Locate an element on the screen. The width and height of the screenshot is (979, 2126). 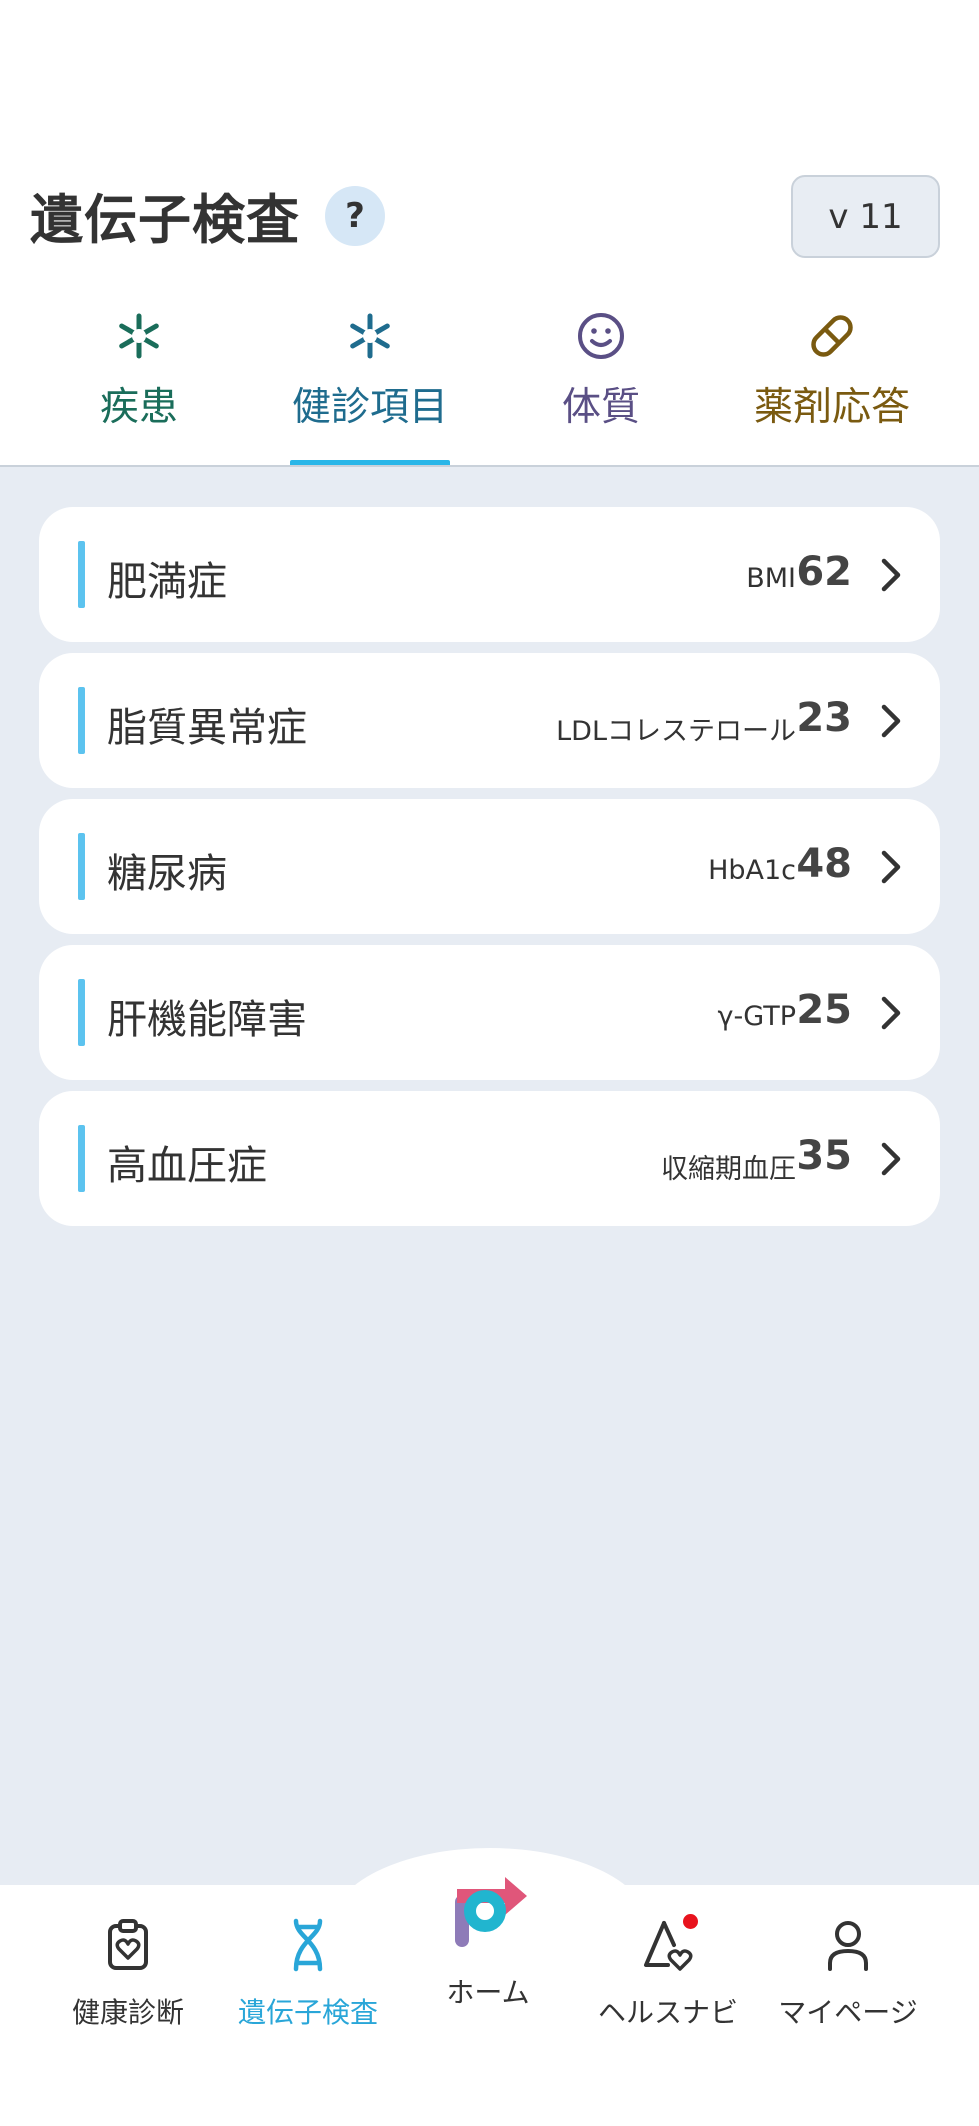
metric-value: 48 is located at coordinates (824, 864).